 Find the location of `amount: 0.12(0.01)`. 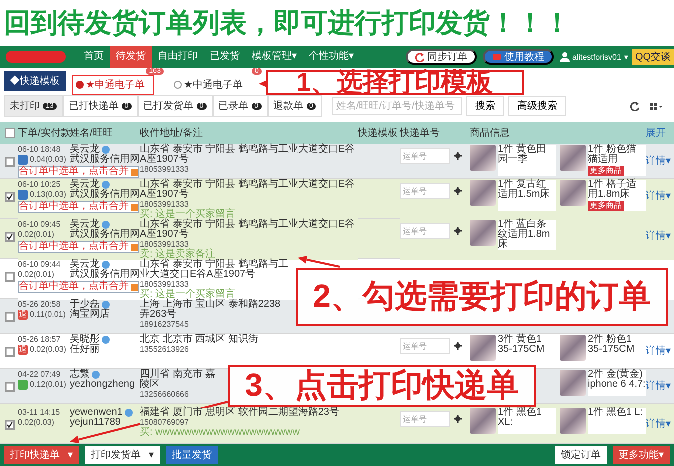

amount: 0.12(0.01) is located at coordinates (48, 385).